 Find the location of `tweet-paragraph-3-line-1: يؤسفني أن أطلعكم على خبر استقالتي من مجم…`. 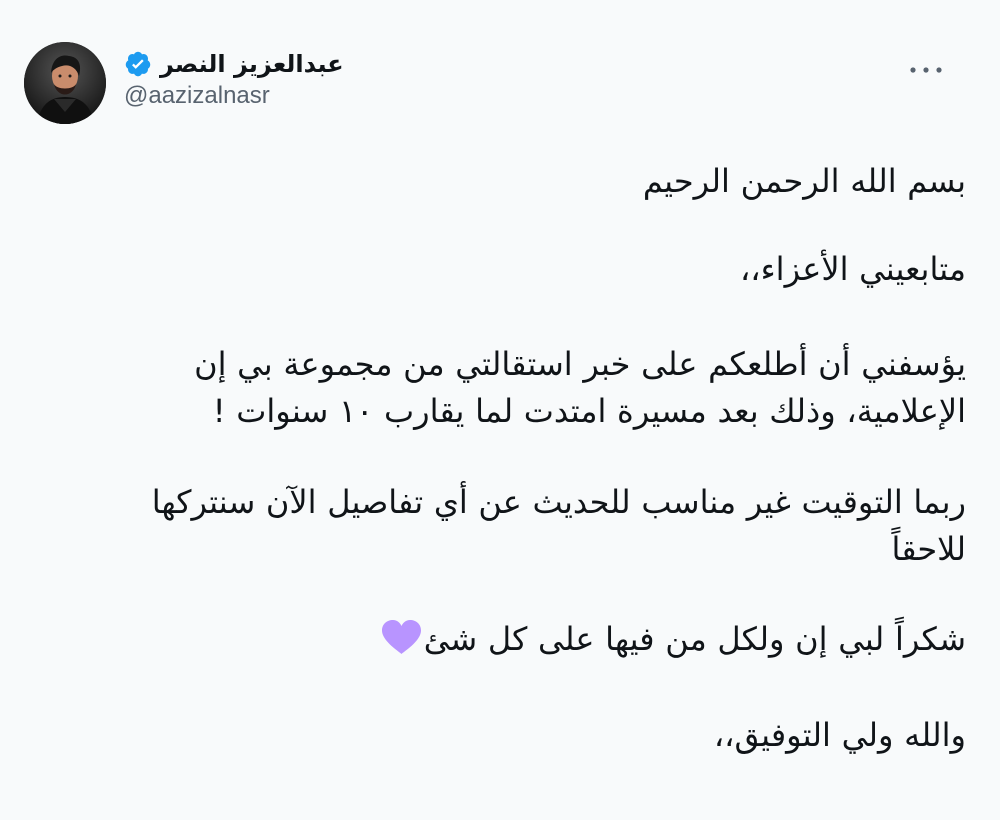

tweet-paragraph-3-line-1: يؤسفني أن أطلعكم على خبر استقالتي من مجم… is located at coordinates (580, 364).